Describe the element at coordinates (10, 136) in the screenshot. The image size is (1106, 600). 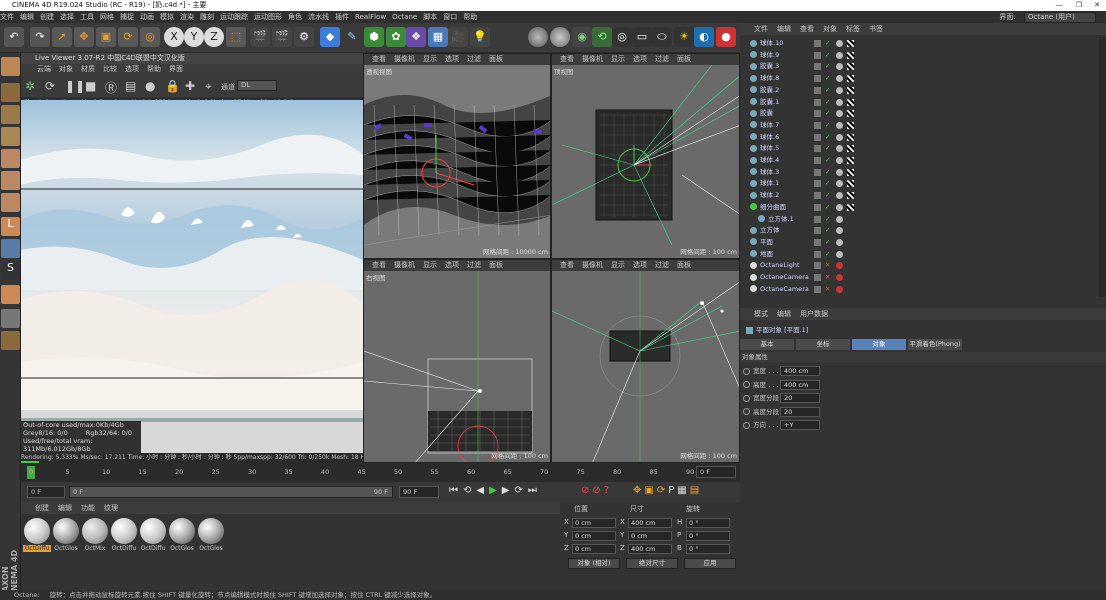
I see `workplane-mode-icon` at that location.